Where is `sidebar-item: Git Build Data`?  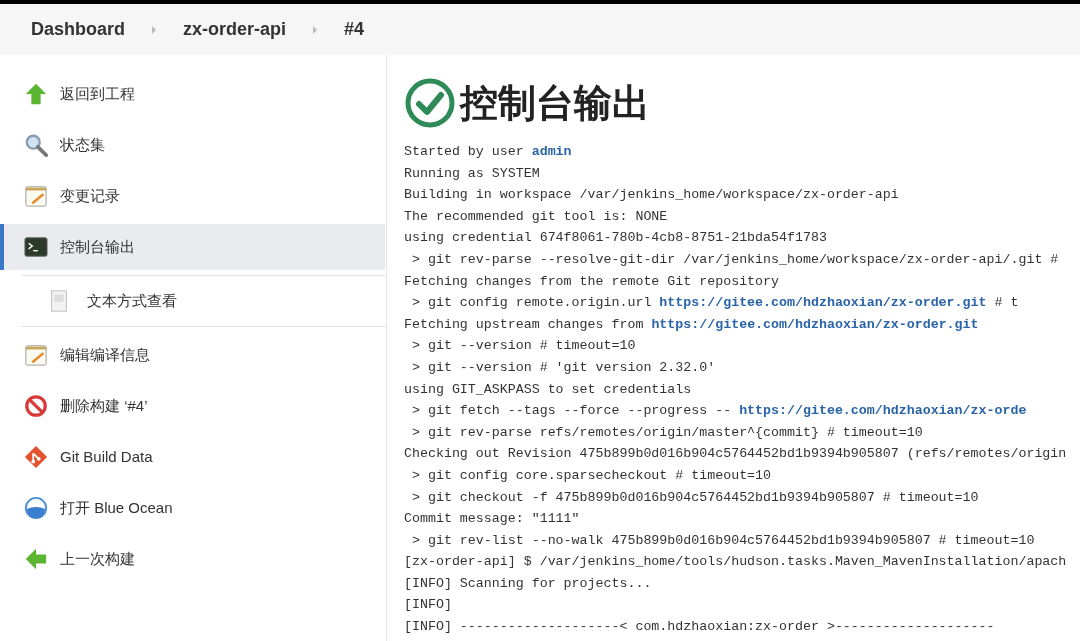
sidebar-item: Git Build Data is located at coordinates (193, 457).